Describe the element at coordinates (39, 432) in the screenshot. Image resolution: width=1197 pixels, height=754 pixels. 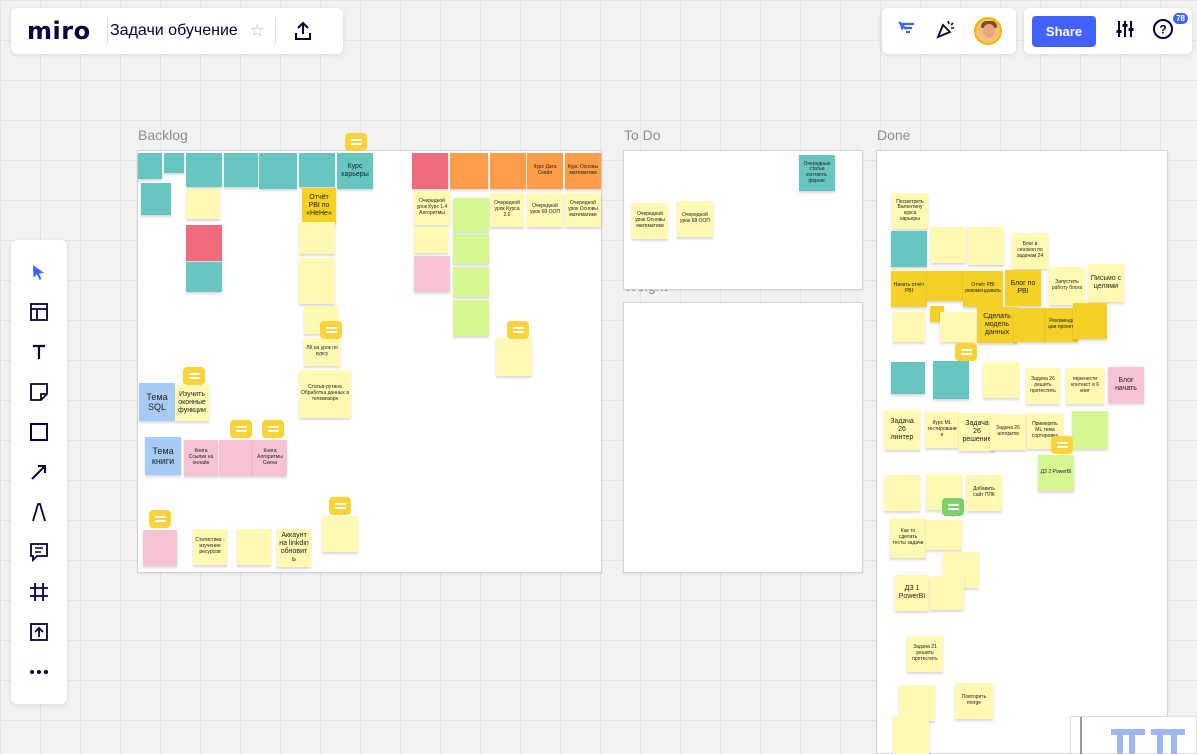
I see `shape-icon` at that location.